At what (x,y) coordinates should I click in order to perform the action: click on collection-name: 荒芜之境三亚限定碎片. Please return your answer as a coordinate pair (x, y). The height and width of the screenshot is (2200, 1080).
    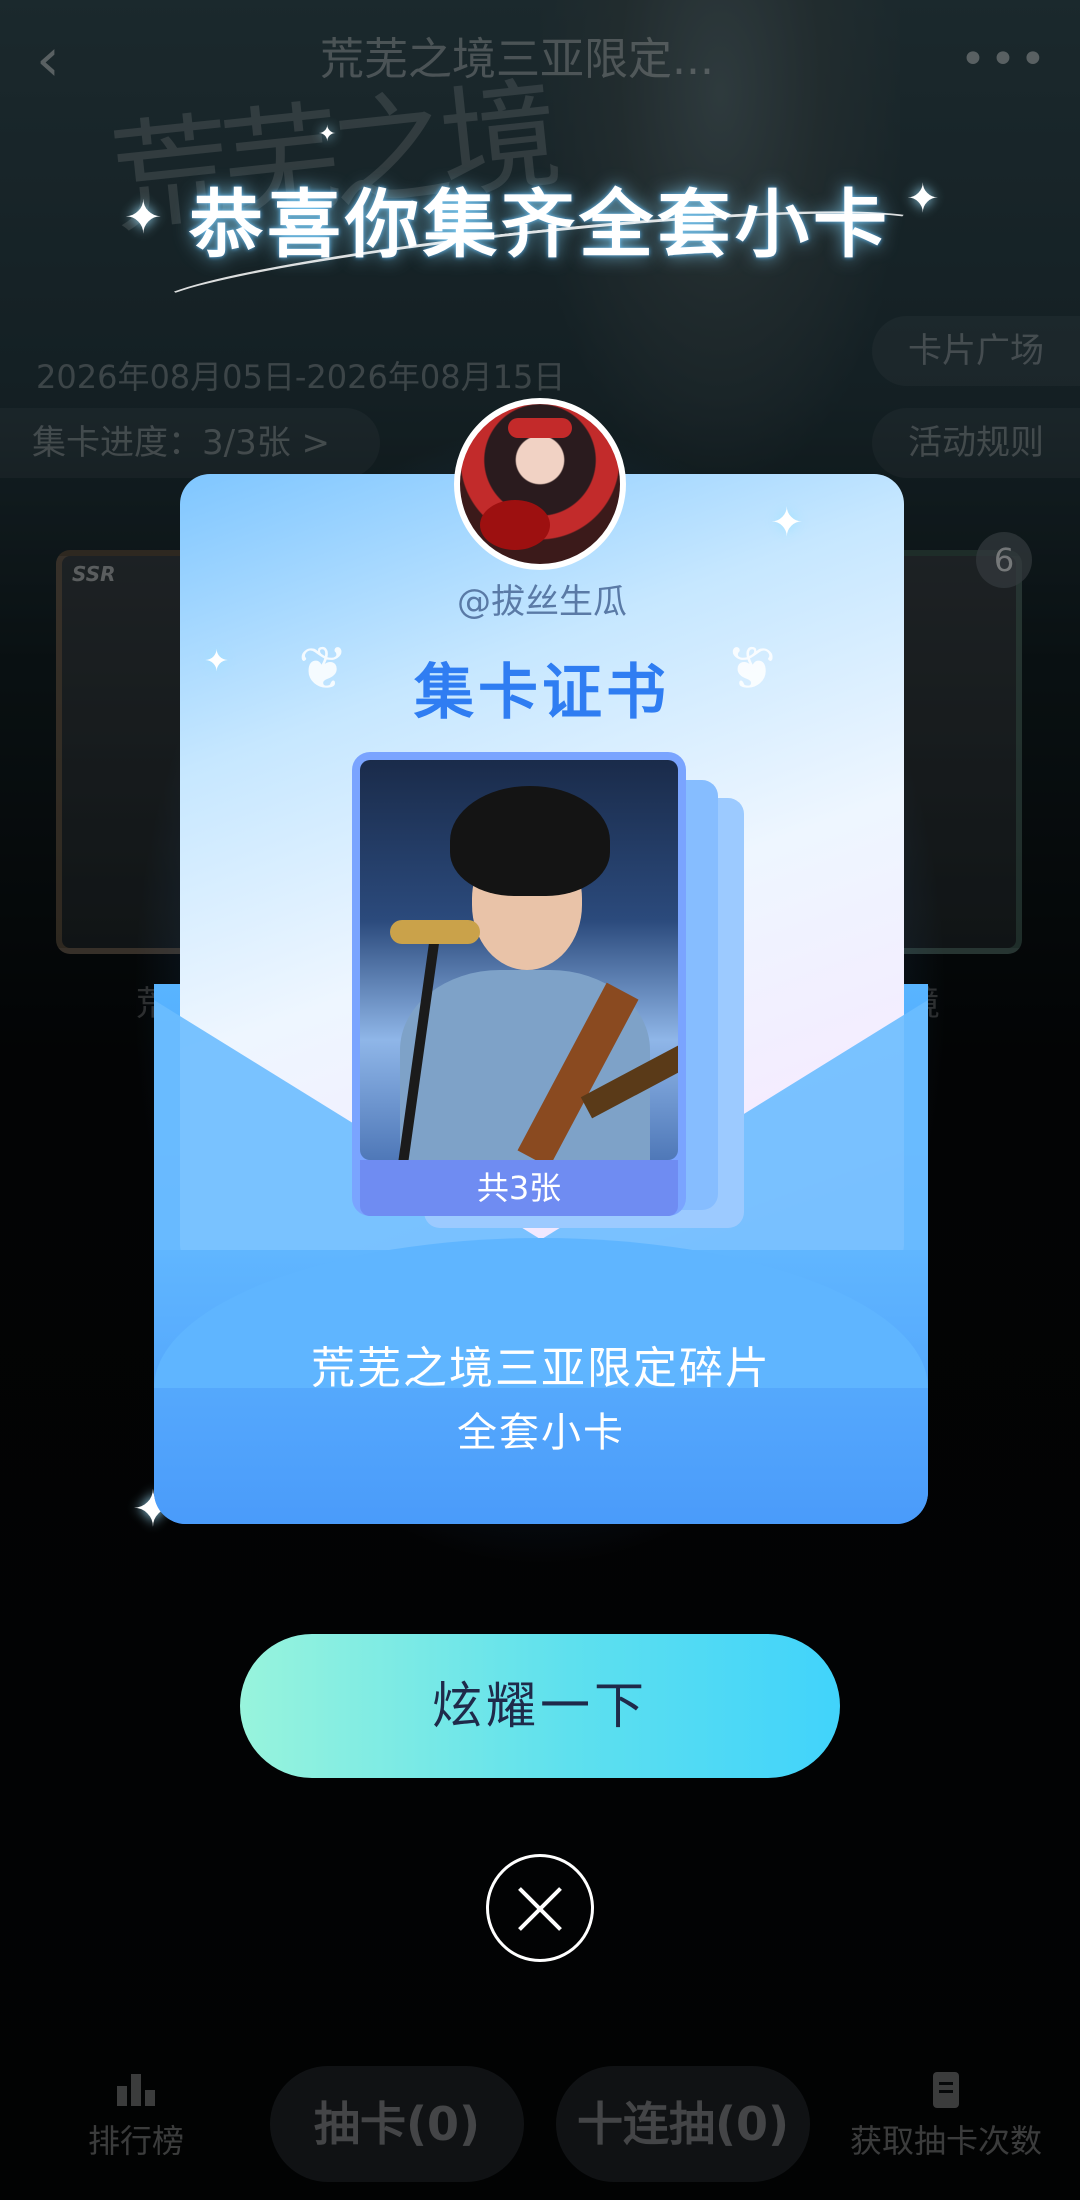
    Looking at the image, I should click on (541, 1368).